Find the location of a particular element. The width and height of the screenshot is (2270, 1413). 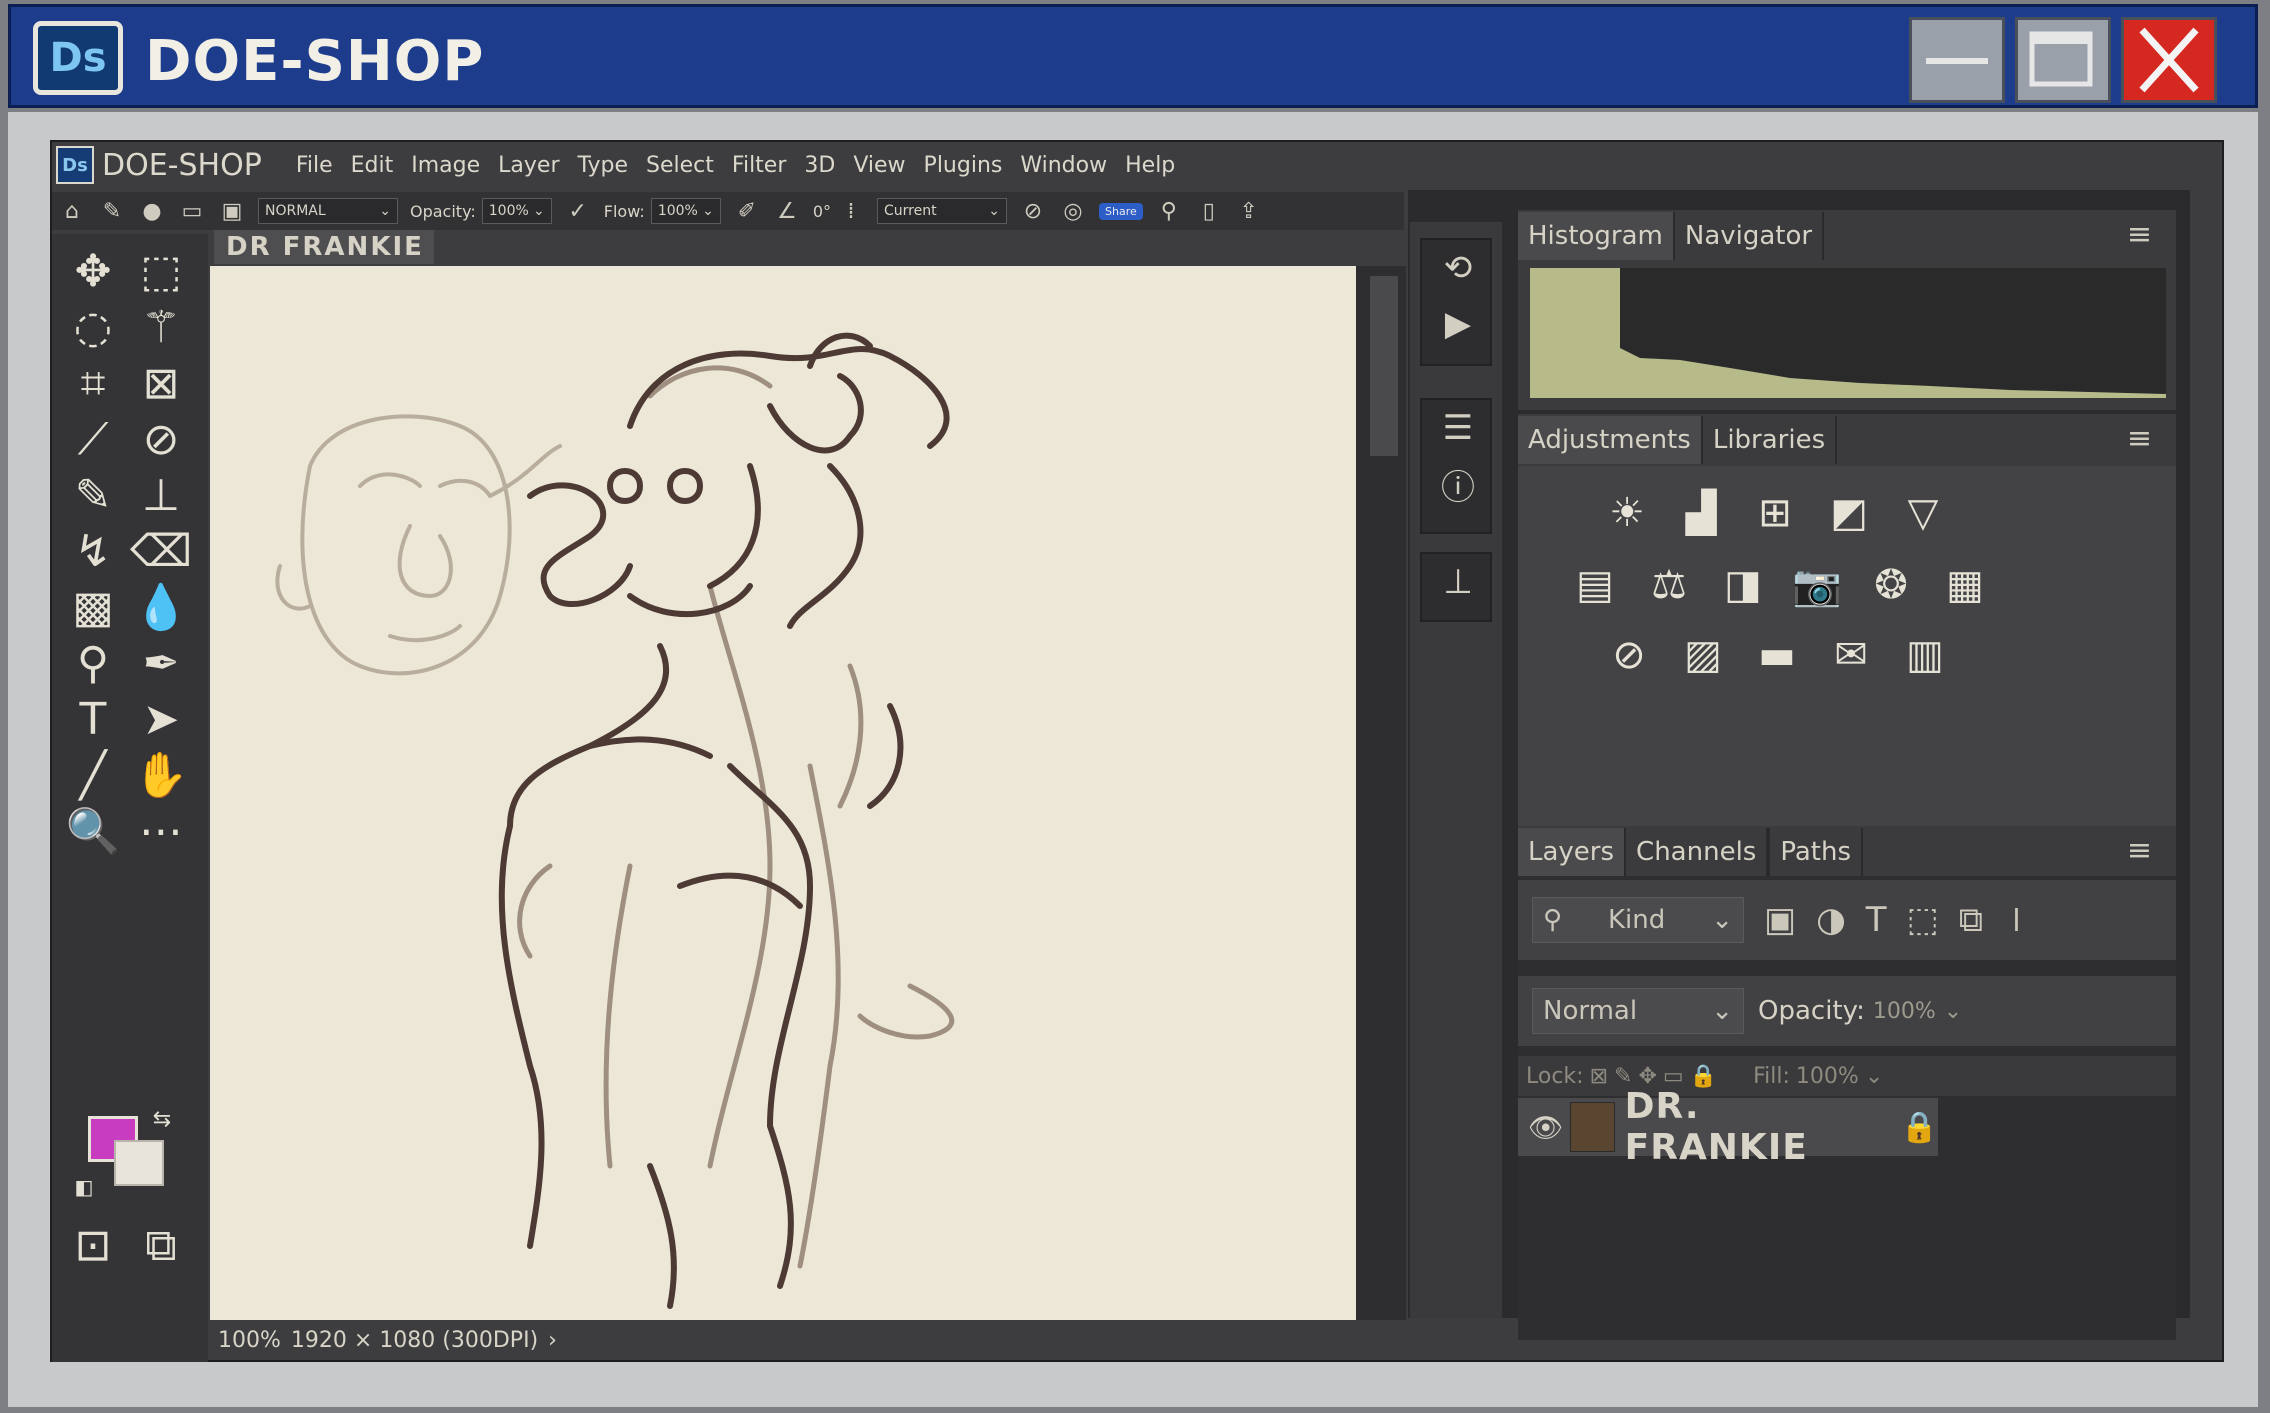

workspace-icon: ▯ is located at coordinates (1209, 211).